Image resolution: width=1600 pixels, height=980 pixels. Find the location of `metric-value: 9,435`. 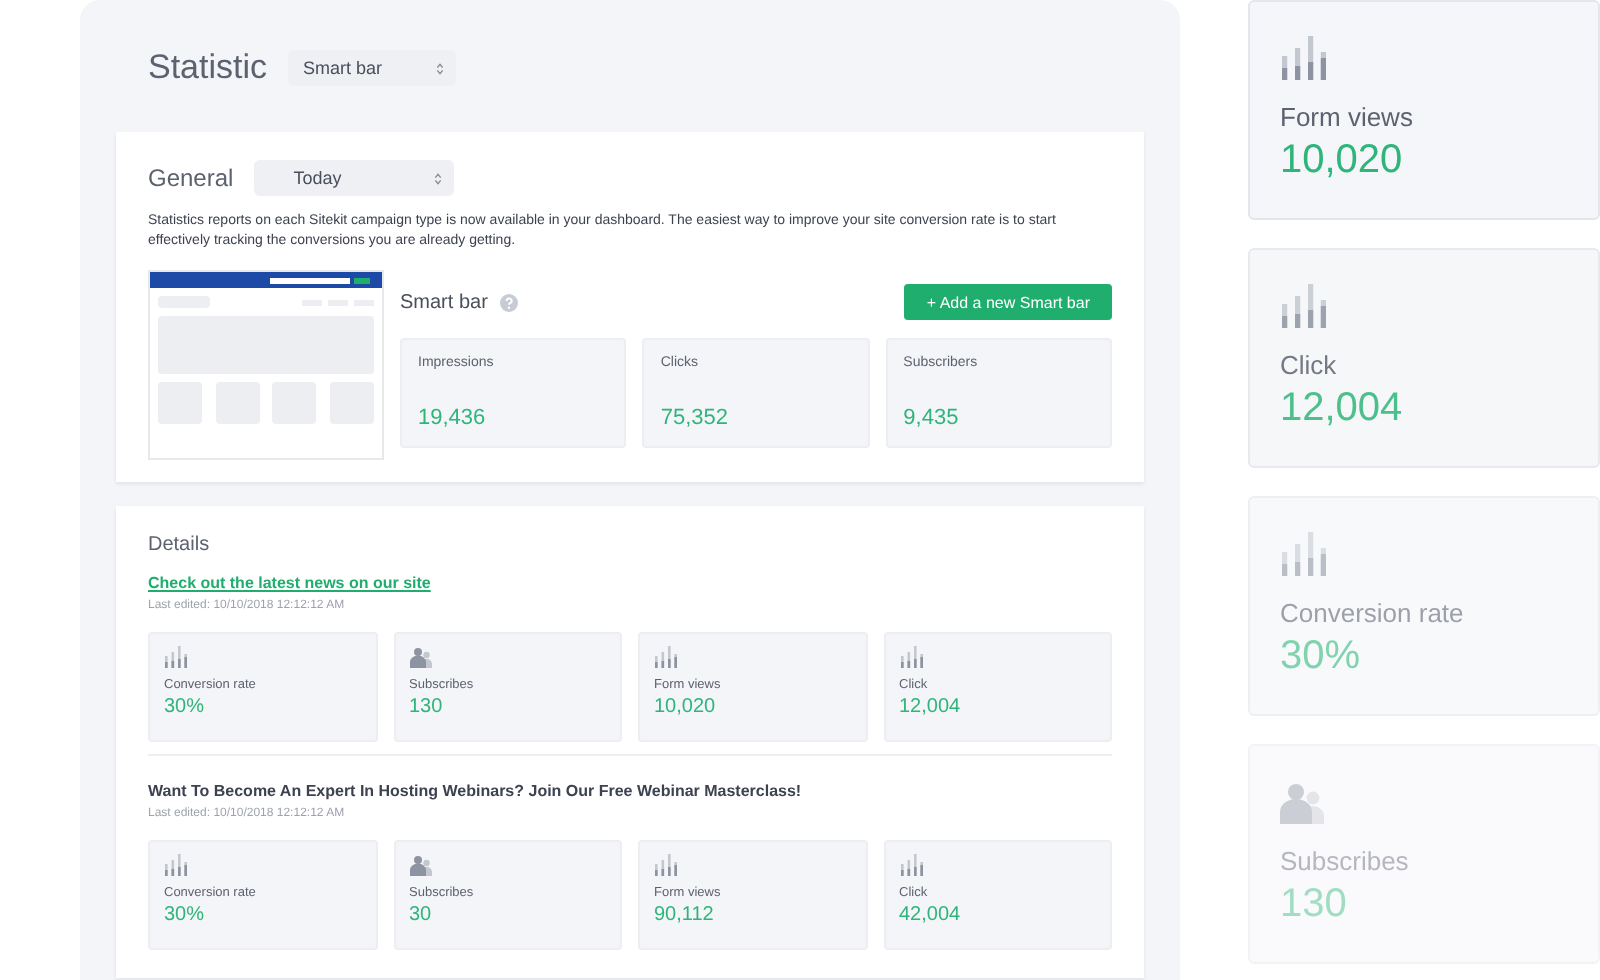

metric-value: 9,435 is located at coordinates (932, 418).